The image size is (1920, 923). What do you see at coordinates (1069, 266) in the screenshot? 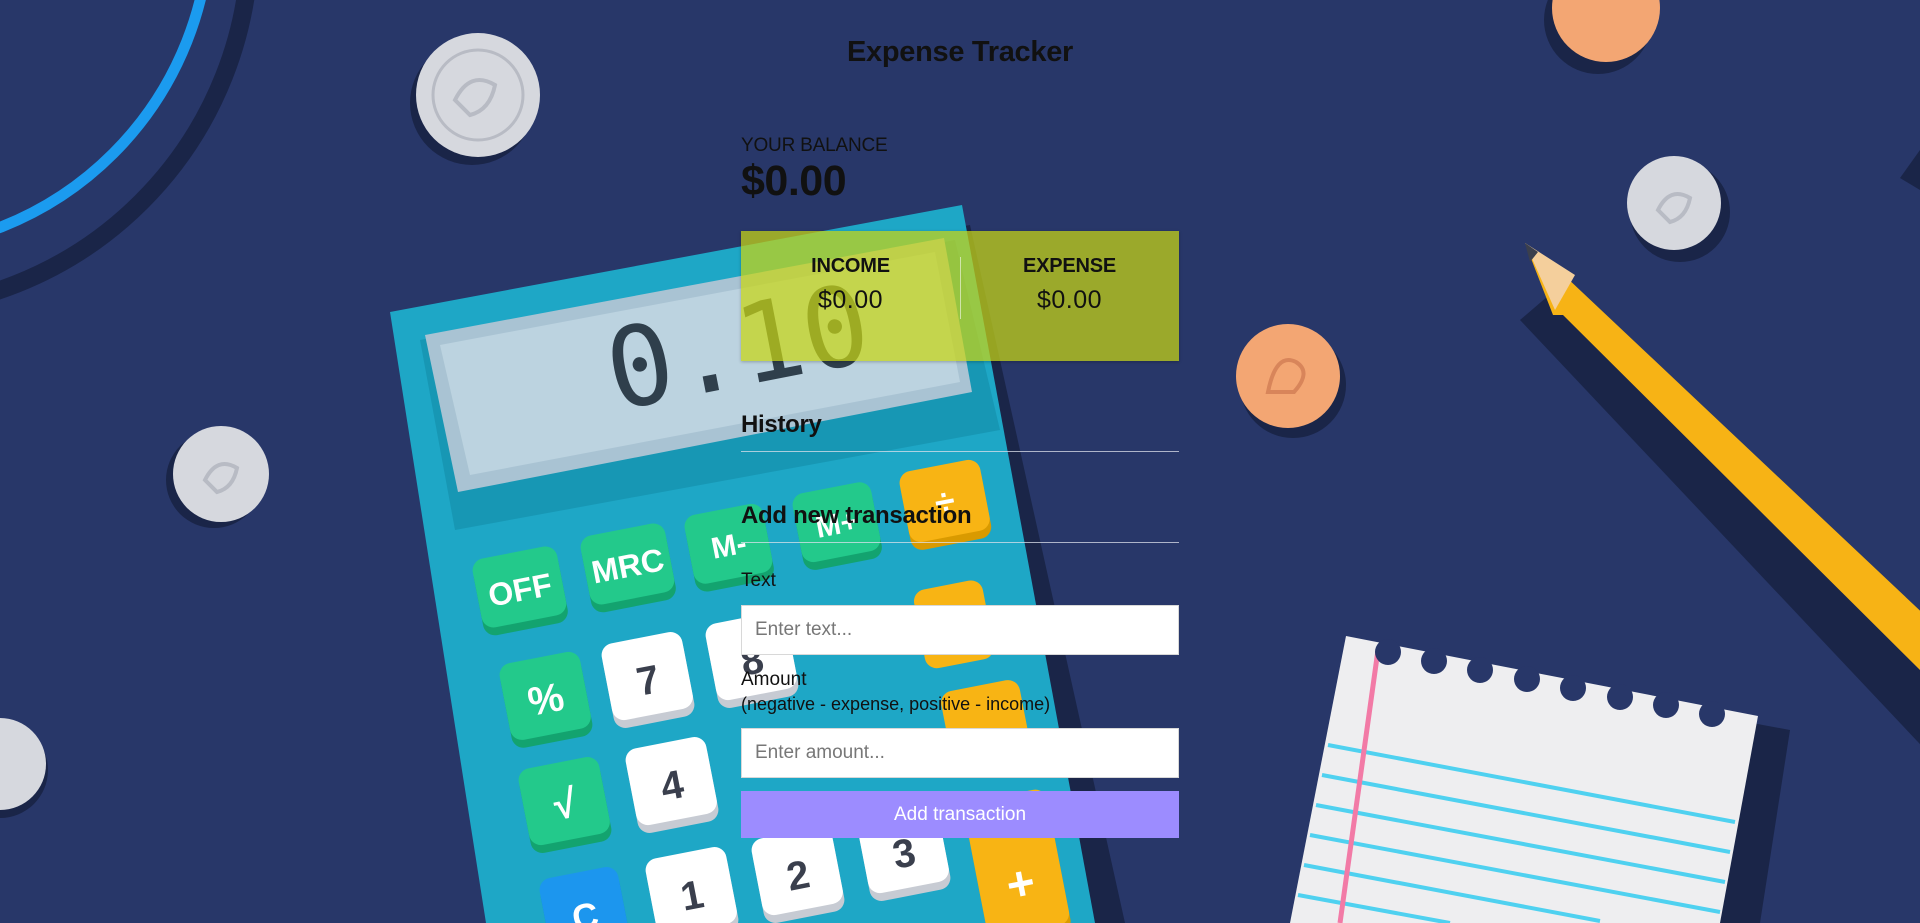
I see `expense-label: EXPENSE` at bounding box center [1069, 266].